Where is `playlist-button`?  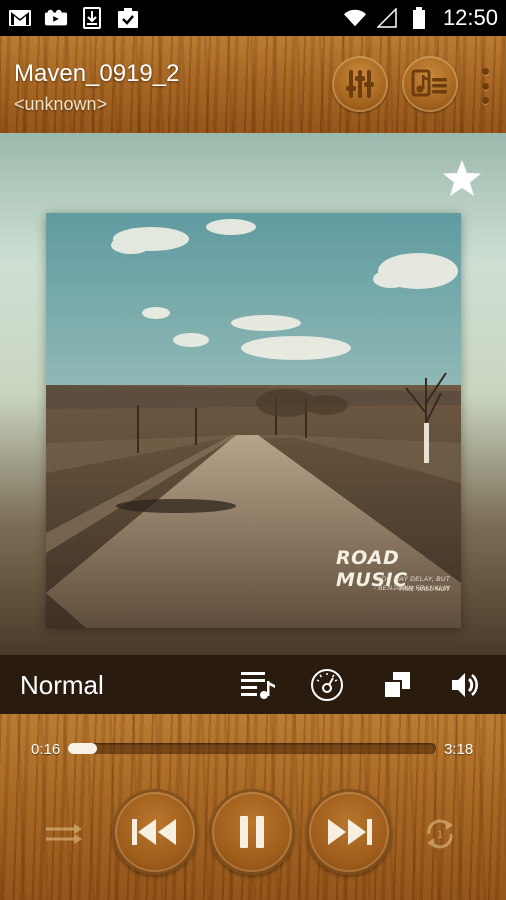 playlist-button is located at coordinates (258, 685).